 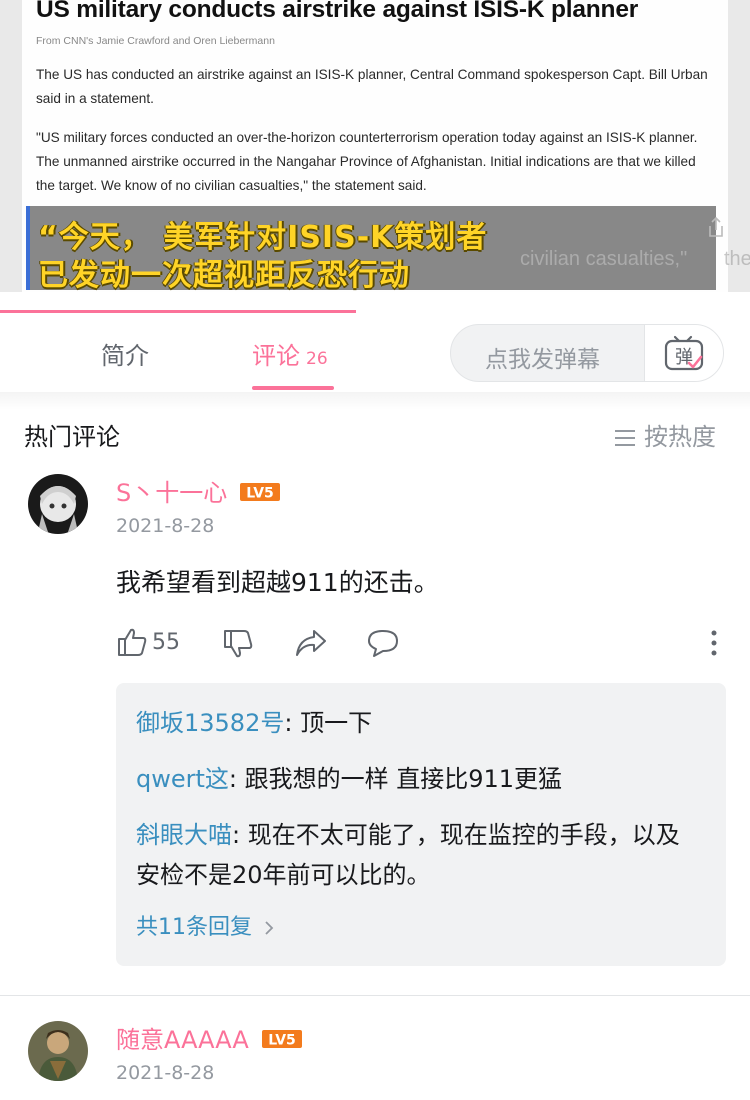 I want to click on reply-text: : 跟我想的一样 直接比911更猛, so click(x=395, y=779).